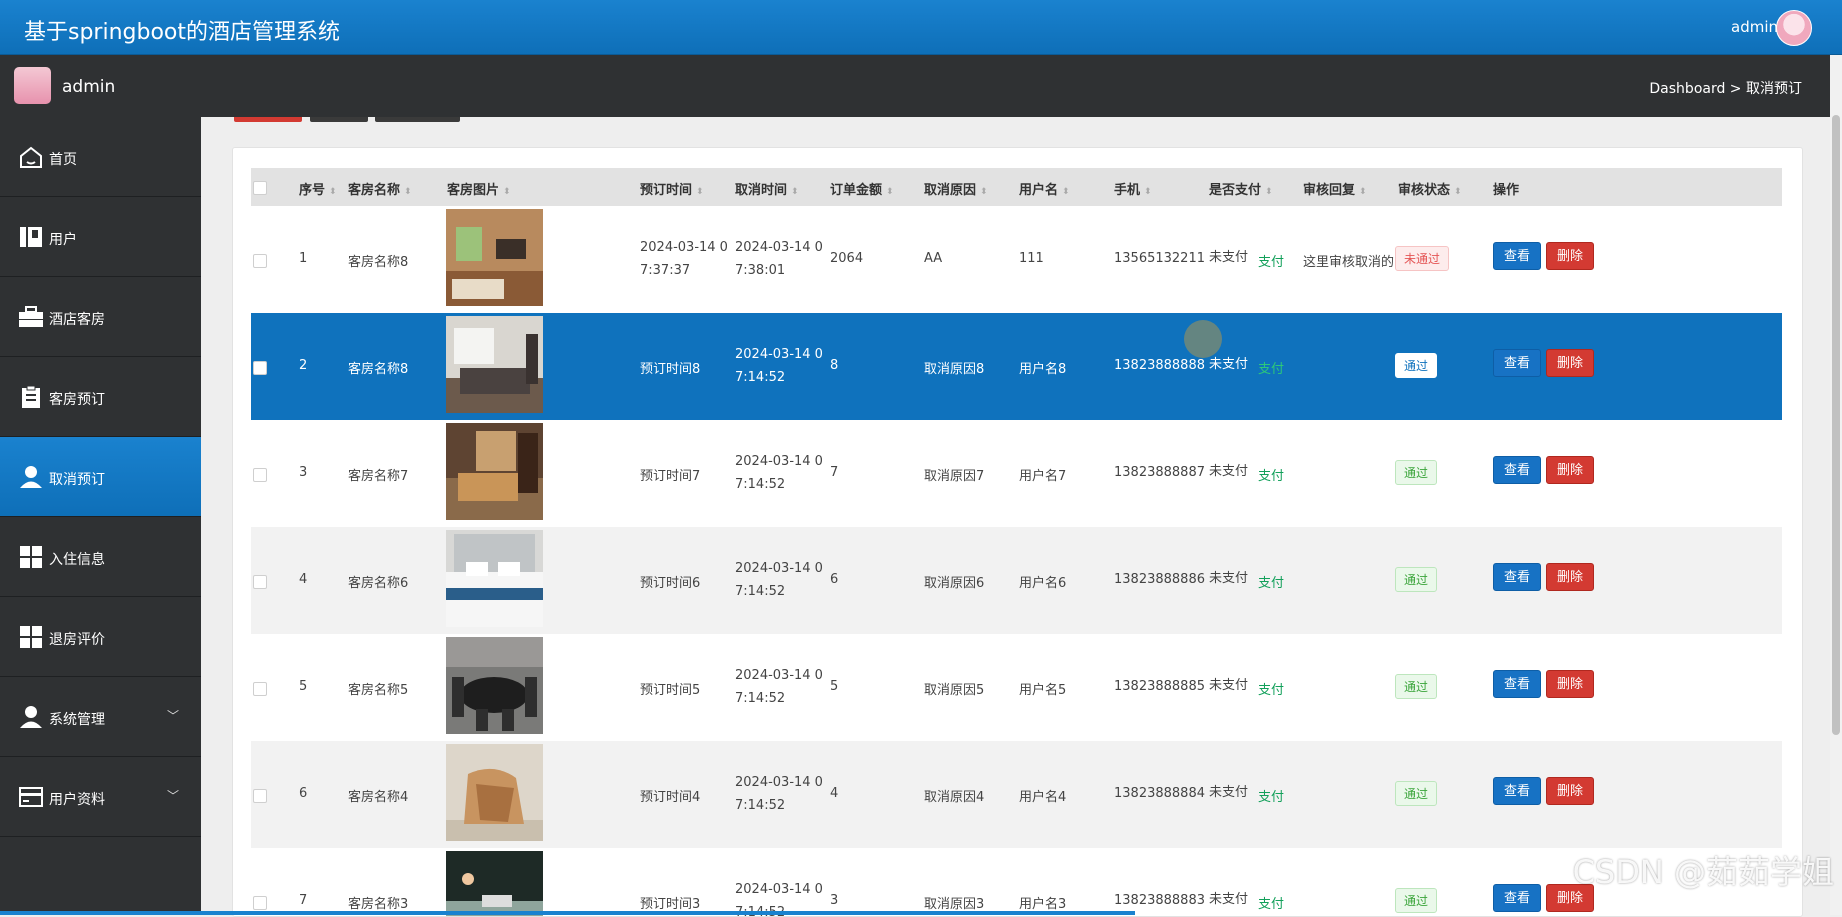 The image size is (1842, 917). Describe the element at coordinates (100, 717) in the screenshot. I see `sidebar-item-system: 系统管理 ﹀` at that location.